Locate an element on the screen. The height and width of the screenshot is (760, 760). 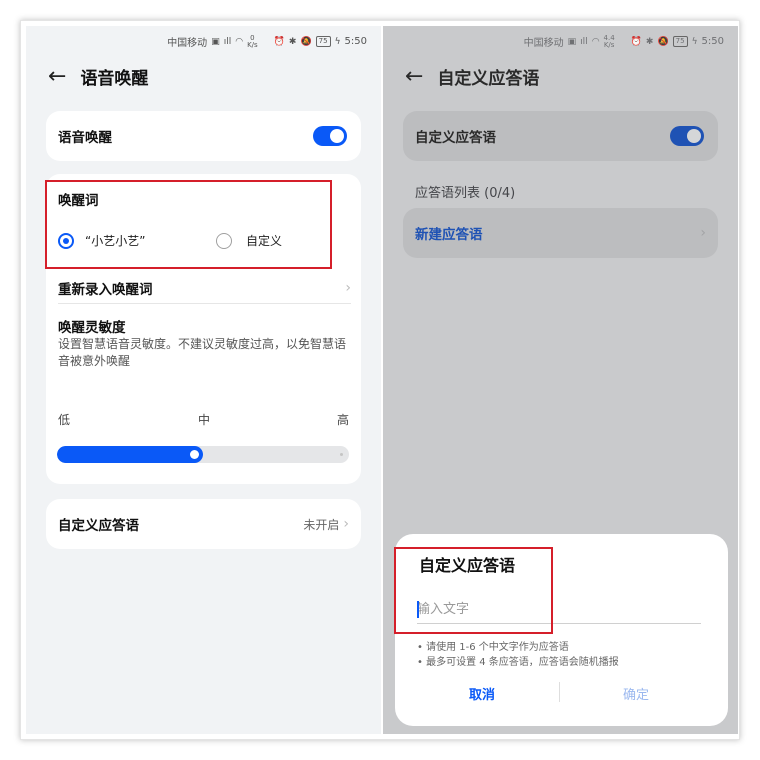
custom-reply-row: 自定义应答语 未开启 › is located at coordinates (203, 524).